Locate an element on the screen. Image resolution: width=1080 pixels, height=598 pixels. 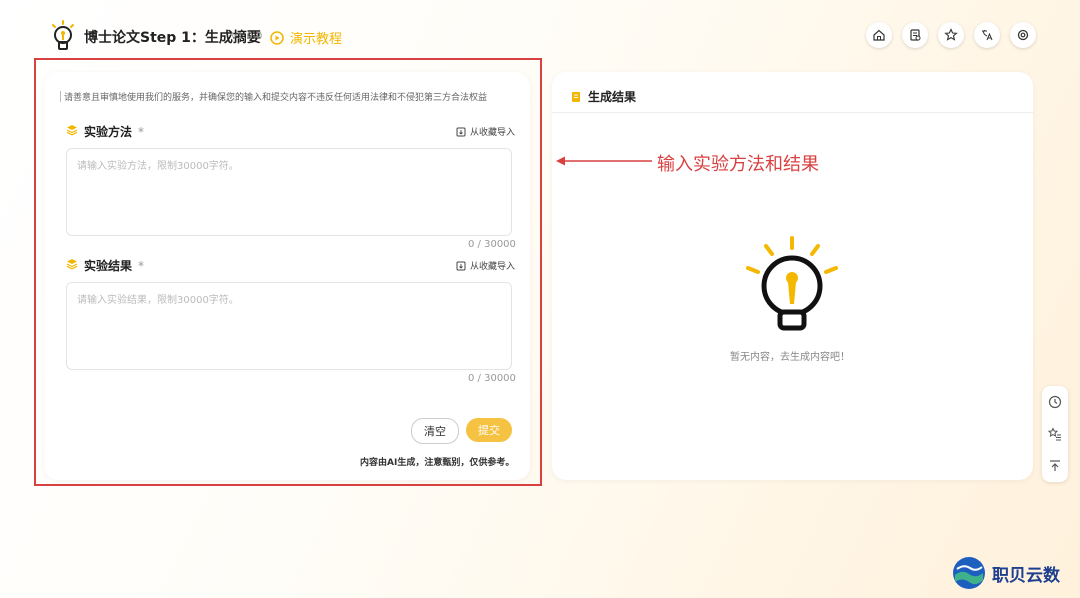
result-import-button: 从收藏导入 is located at coordinates (485, 265).